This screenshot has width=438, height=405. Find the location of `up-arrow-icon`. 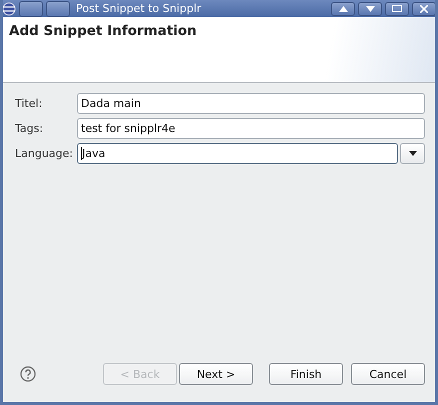

up-arrow-icon is located at coordinates (343, 9).